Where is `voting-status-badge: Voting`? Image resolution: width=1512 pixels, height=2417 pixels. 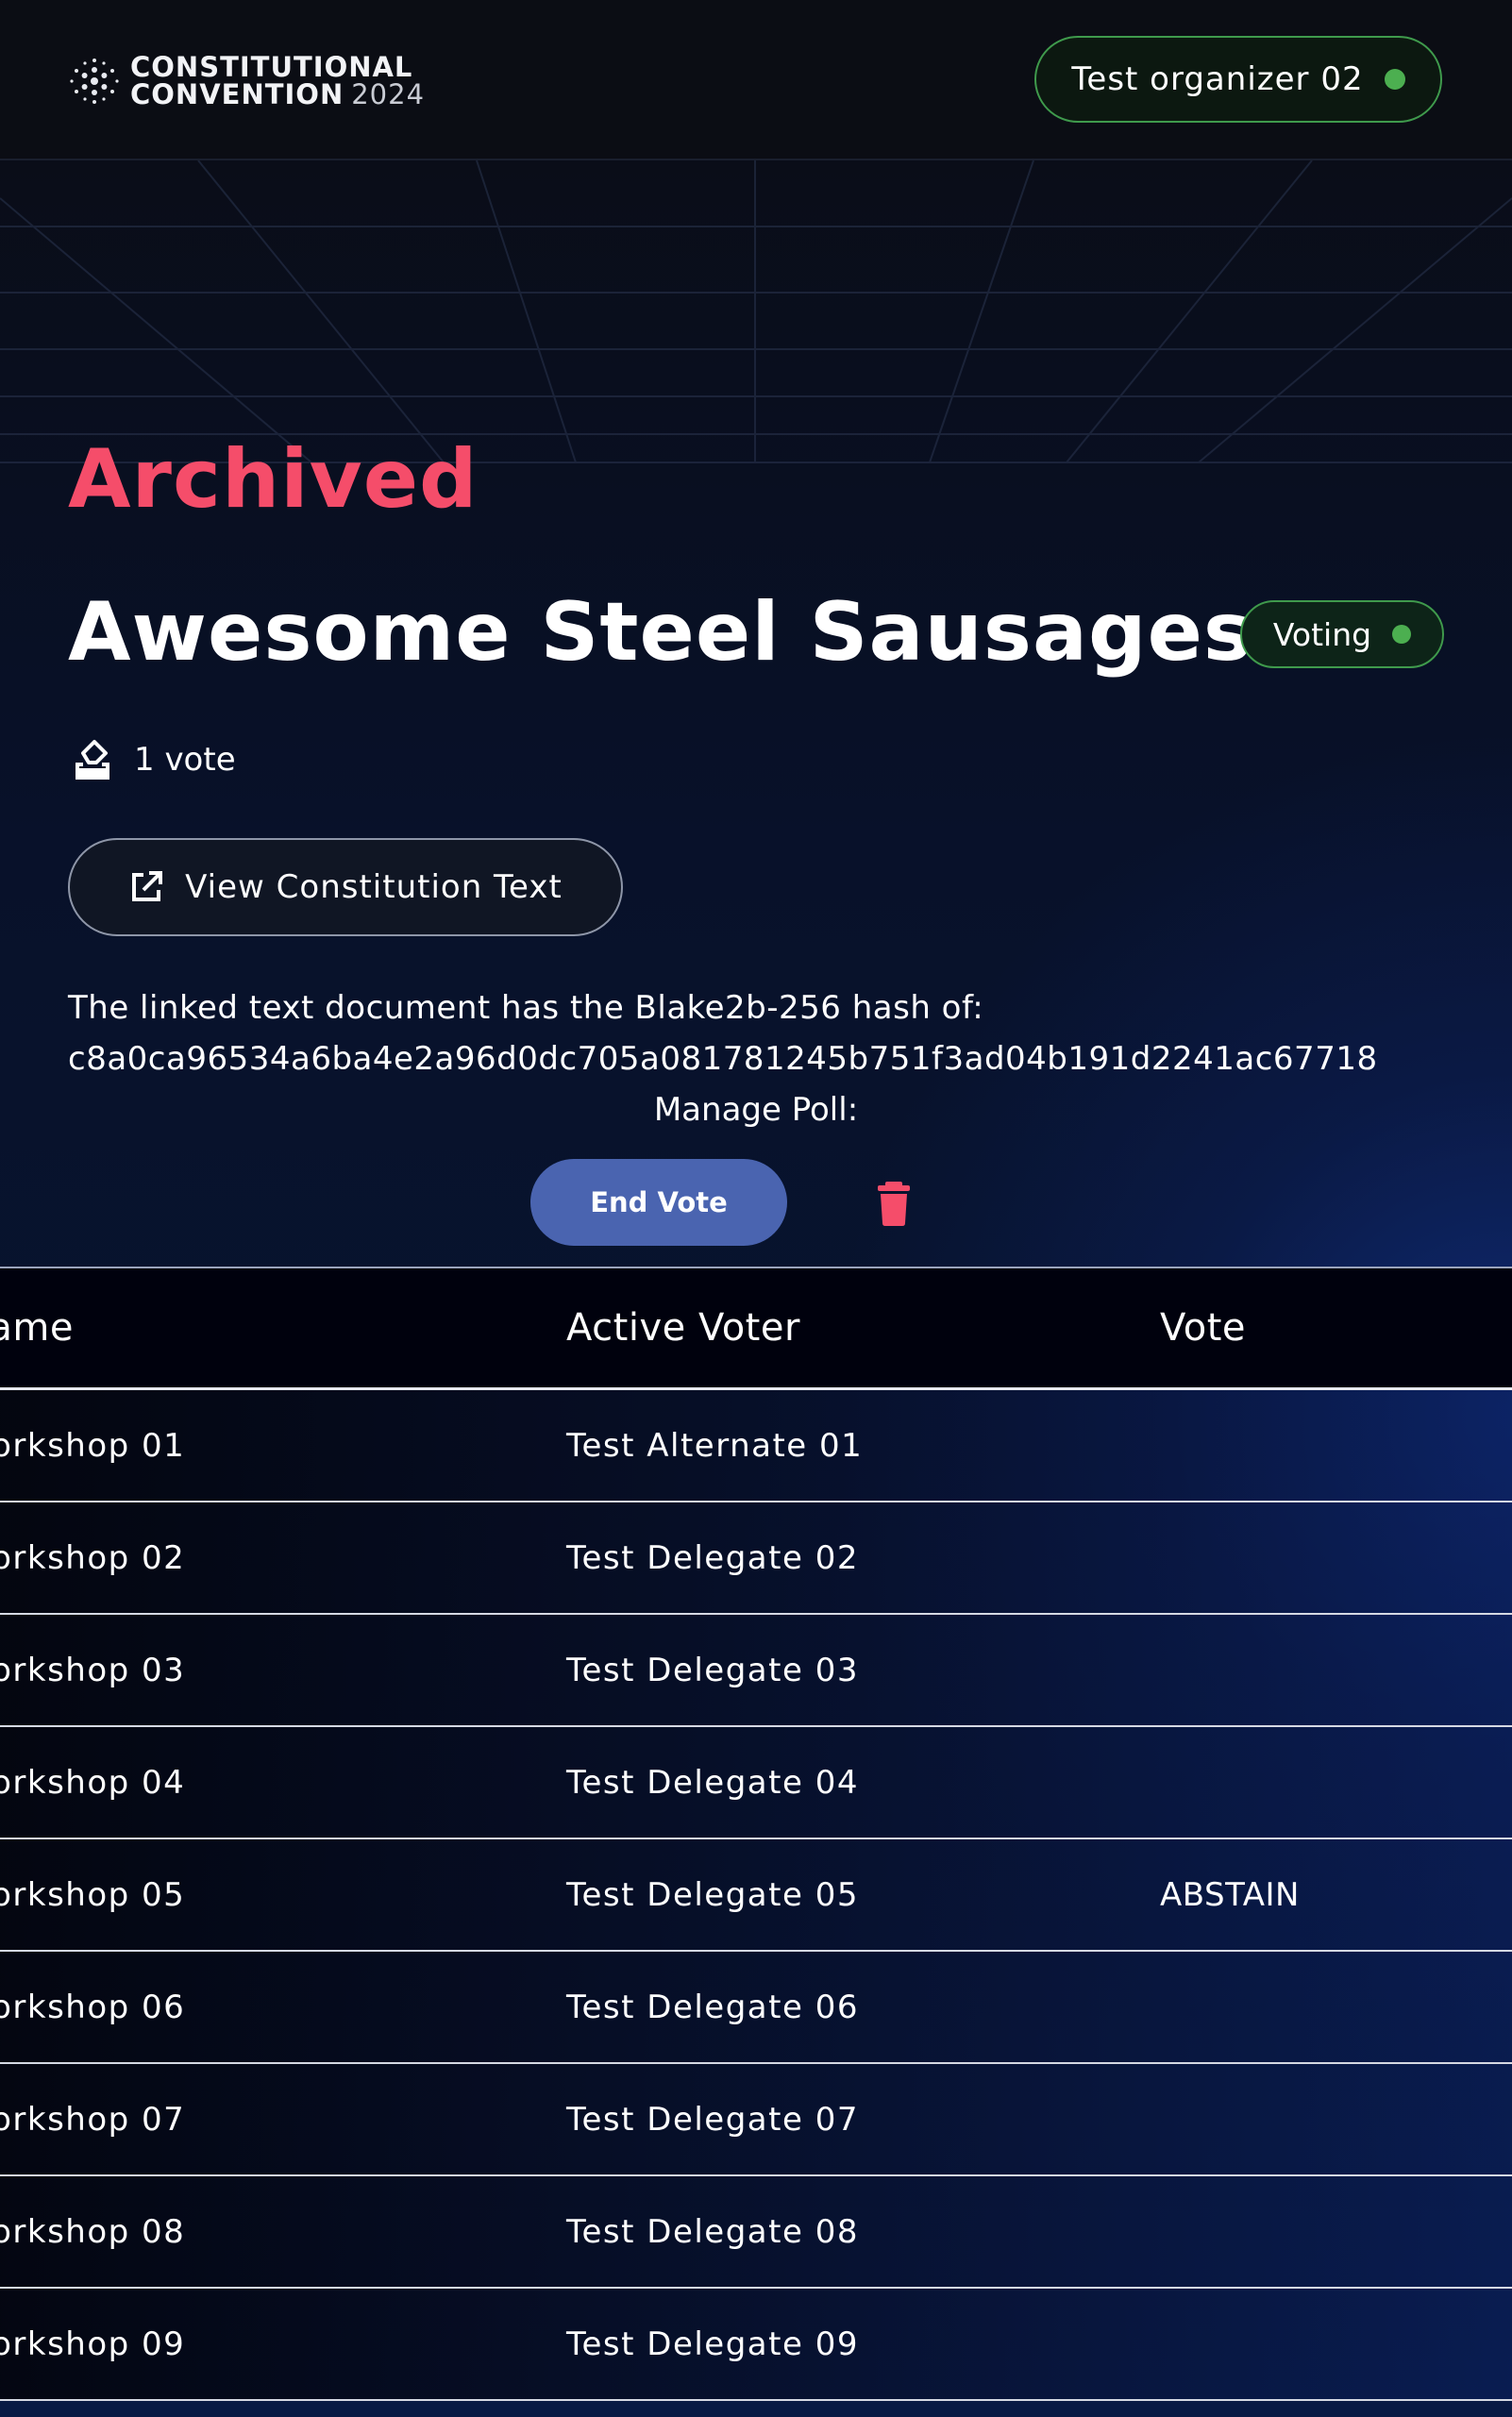 voting-status-badge: Voting is located at coordinates (1342, 634).